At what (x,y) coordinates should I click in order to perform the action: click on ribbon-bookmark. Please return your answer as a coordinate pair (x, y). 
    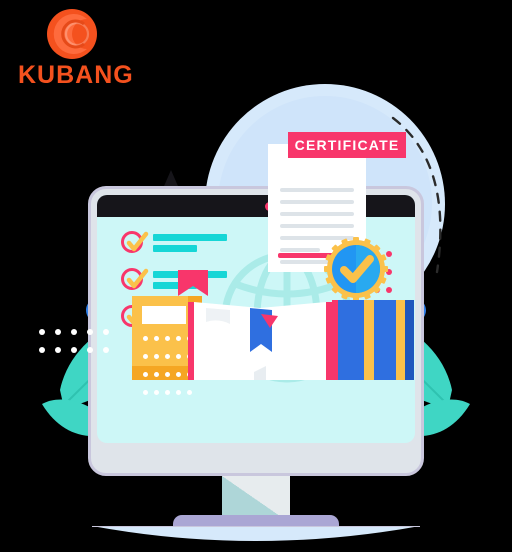
    Looking at the image, I should click on (193, 283).